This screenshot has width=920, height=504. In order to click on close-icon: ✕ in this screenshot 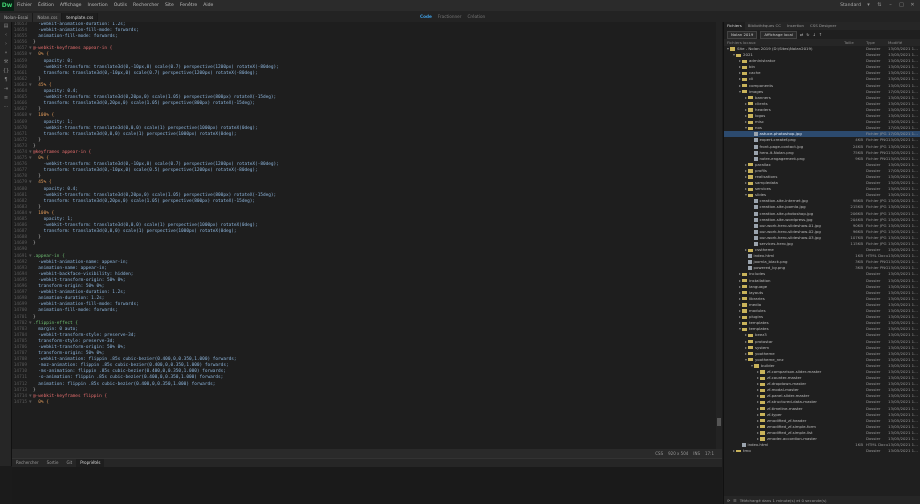, I will do `click(912, 5)`.